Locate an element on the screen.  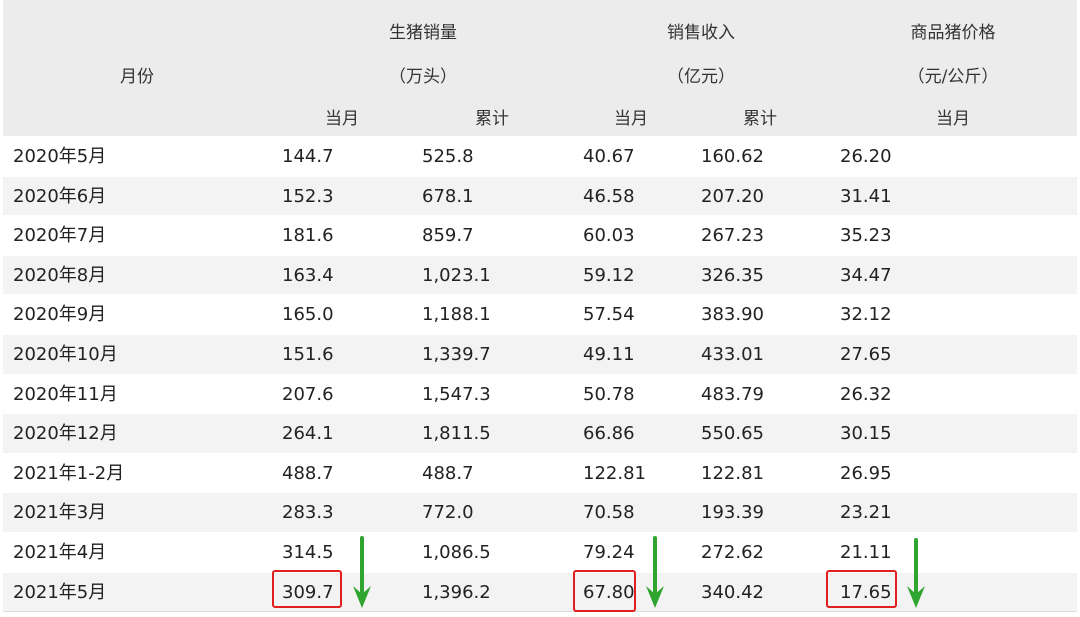
cell-sales-cumulative: 859.7 is located at coordinates (448, 236).